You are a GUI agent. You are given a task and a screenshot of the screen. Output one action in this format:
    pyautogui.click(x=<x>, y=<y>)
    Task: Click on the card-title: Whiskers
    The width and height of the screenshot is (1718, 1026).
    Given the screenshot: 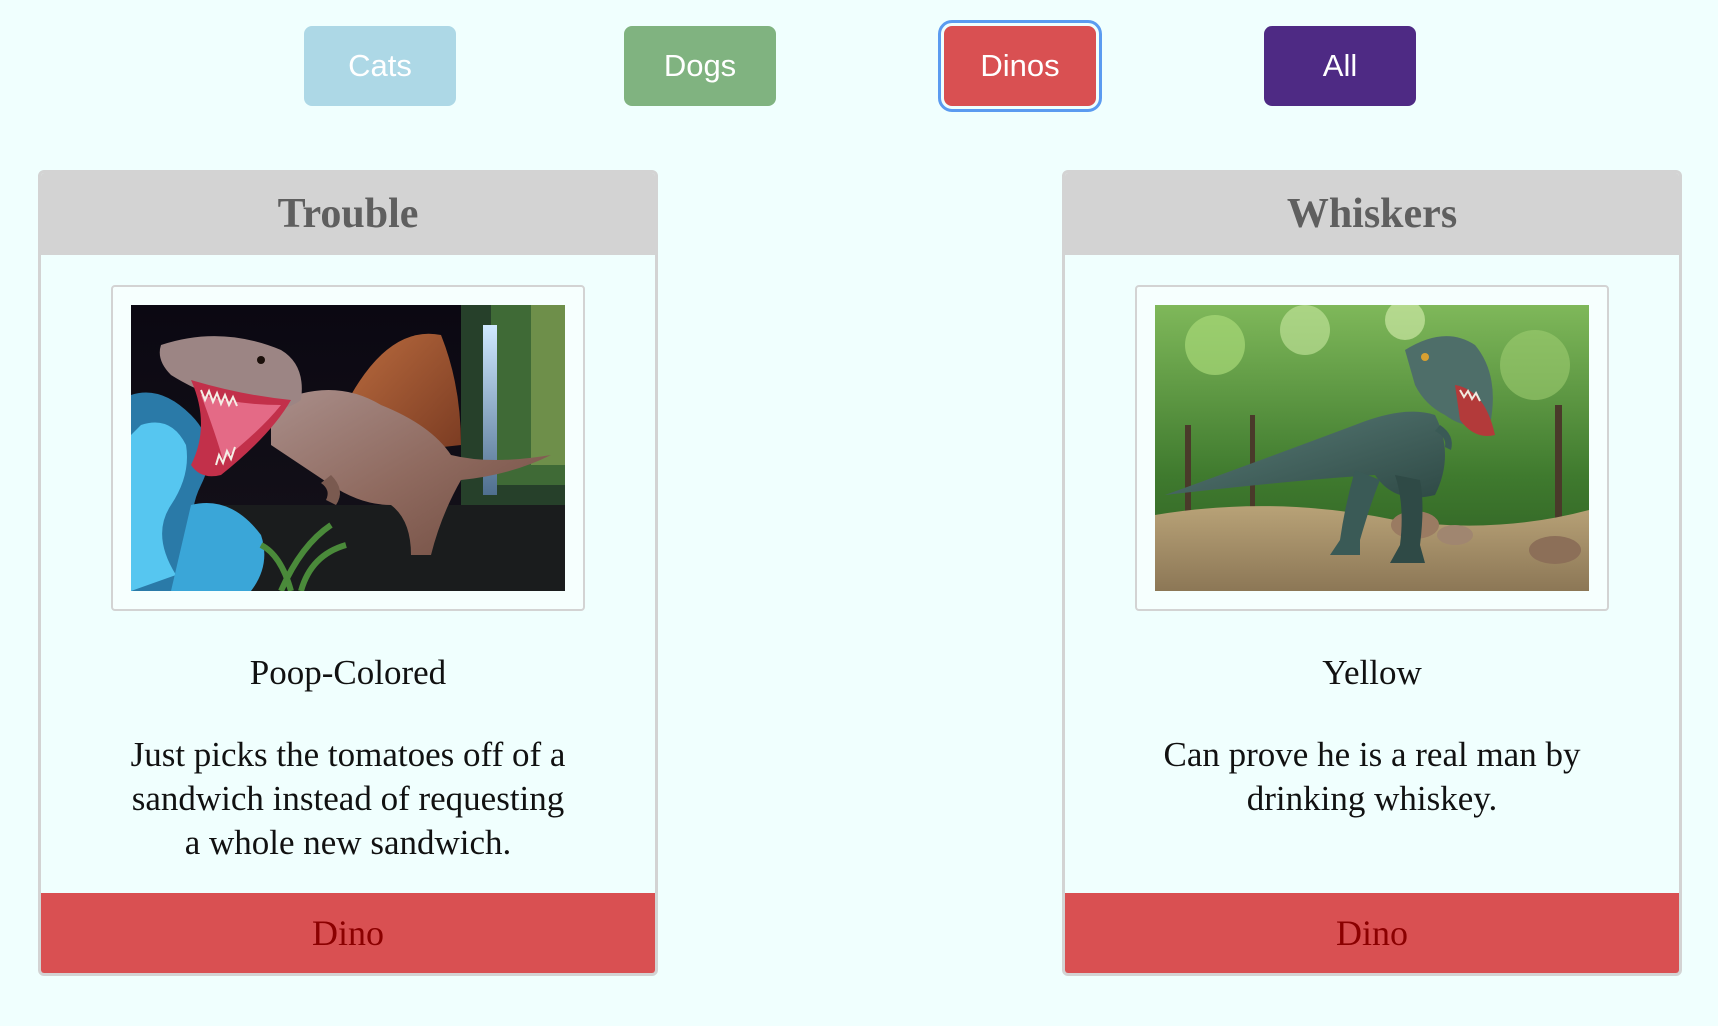 What is the action you would take?
    pyautogui.click(x=1372, y=214)
    